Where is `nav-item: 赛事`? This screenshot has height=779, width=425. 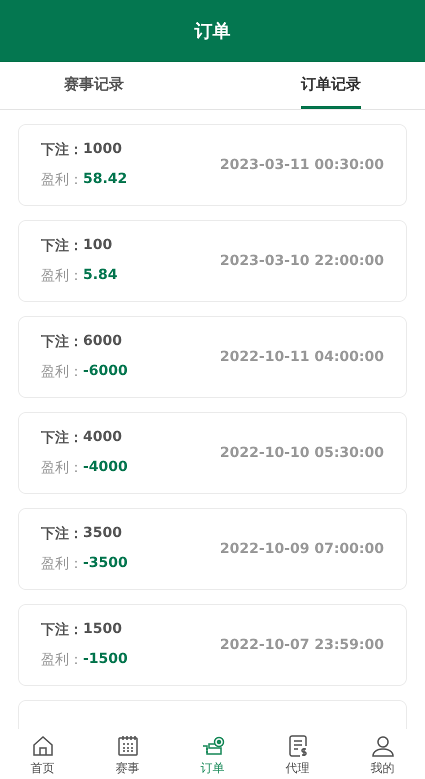
nav-item: 赛事 is located at coordinates (128, 754).